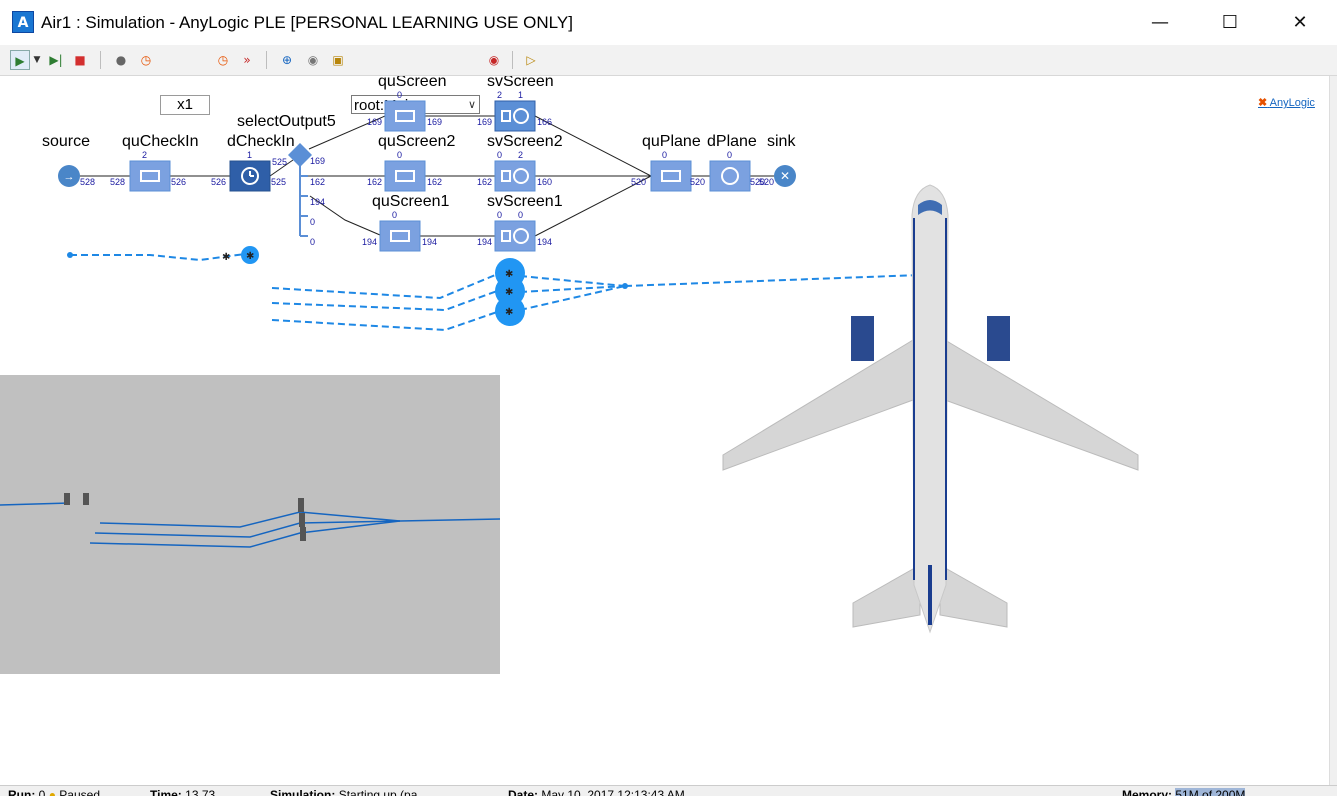 The width and height of the screenshot is (1337, 796). Describe the element at coordinates (434, 122) in the screenshot. I see `count-out: 169` at that location.